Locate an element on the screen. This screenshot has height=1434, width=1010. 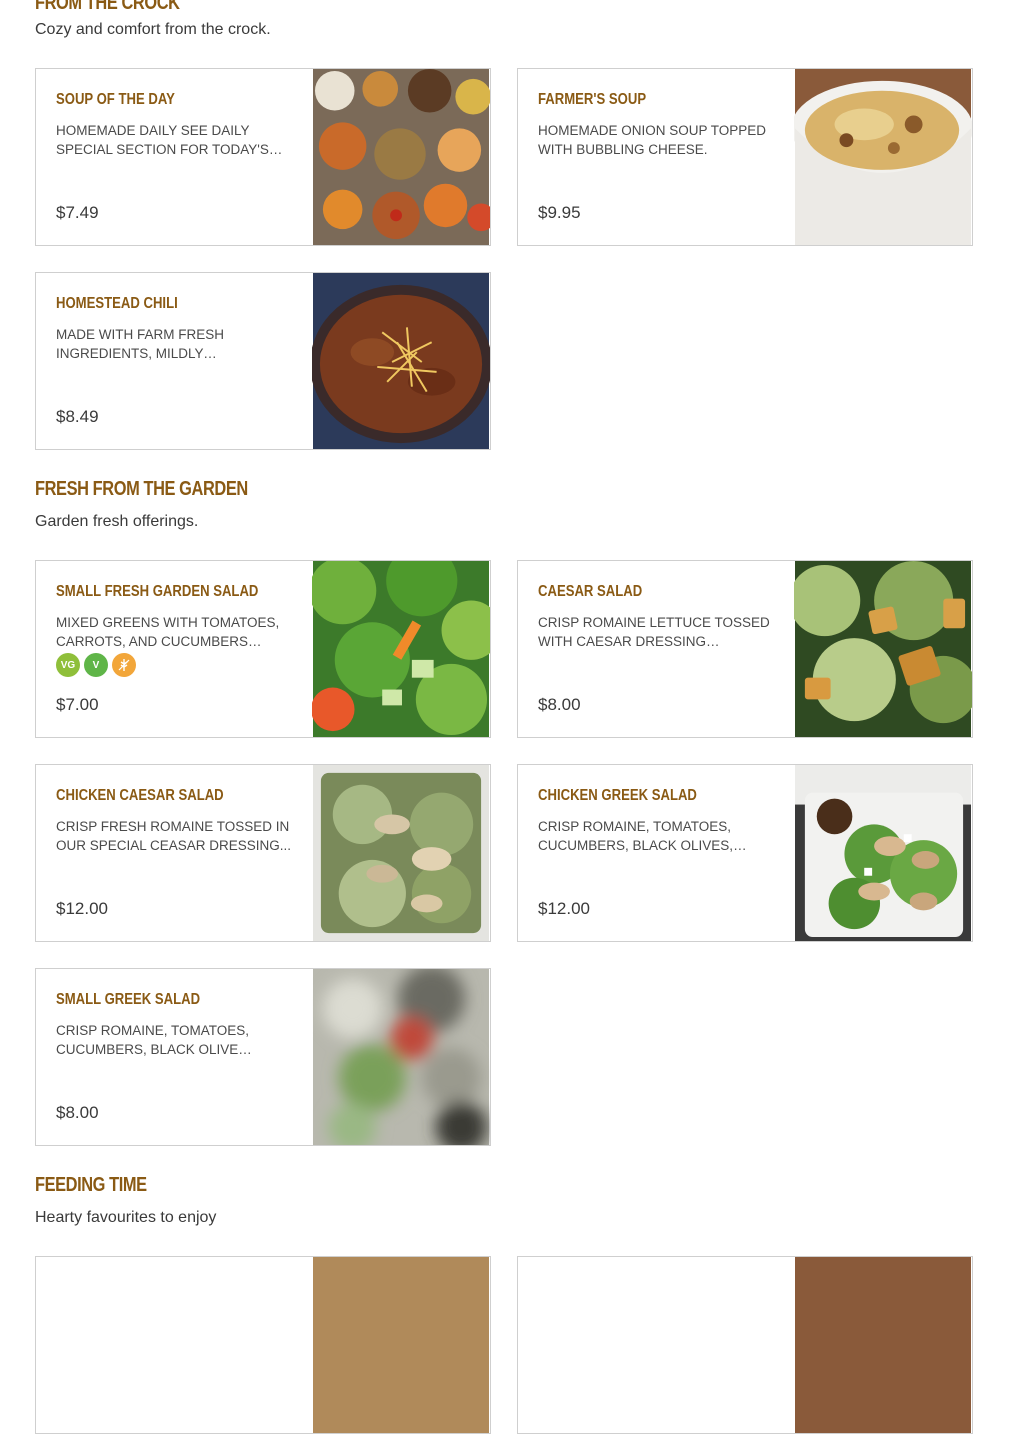
menu-item-name: SMALL FRESH GARDEN SALAD is located at coordinates (157, 591).